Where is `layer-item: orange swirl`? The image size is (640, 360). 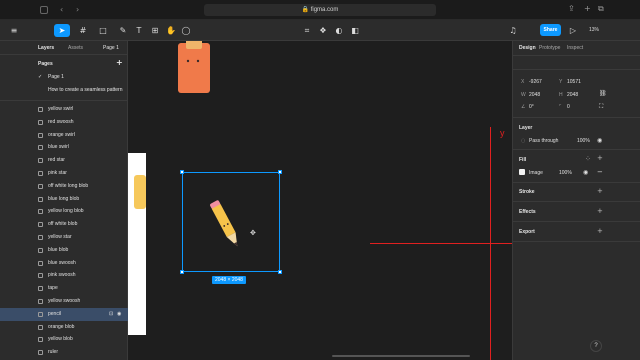 layer-item: orange swirl is located at coordinates (64, 135).